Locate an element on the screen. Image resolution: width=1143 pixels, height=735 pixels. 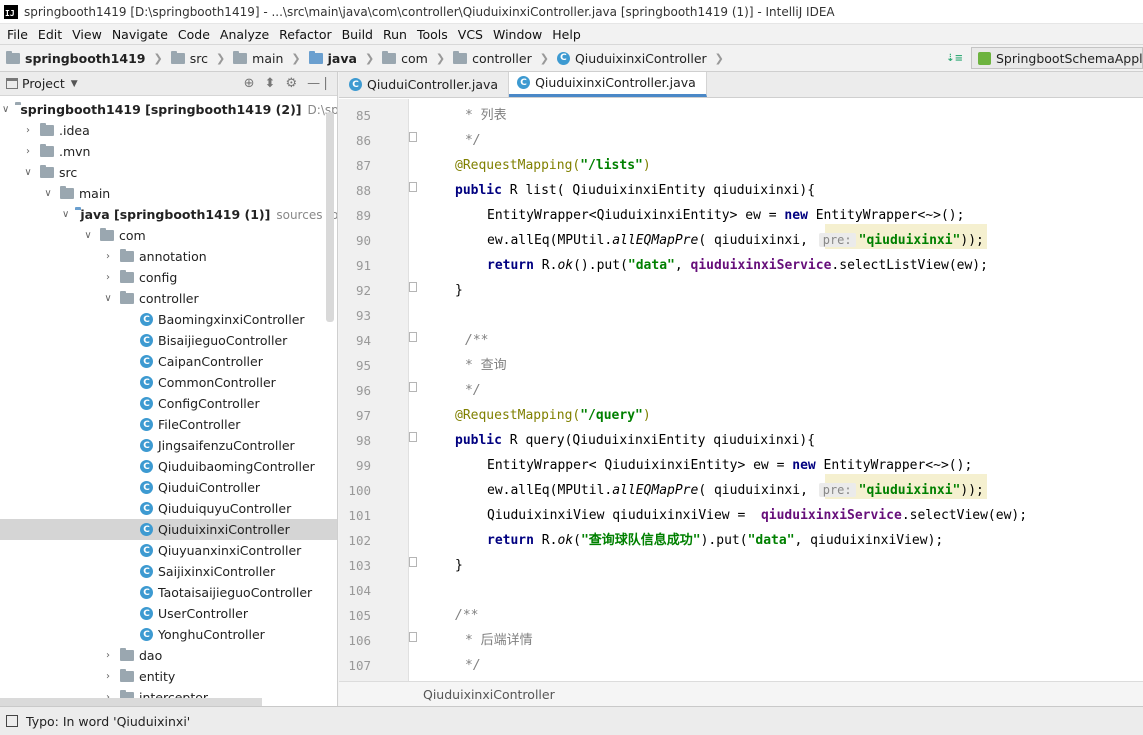
line-number: 94 is located at coordinates (355, 340).